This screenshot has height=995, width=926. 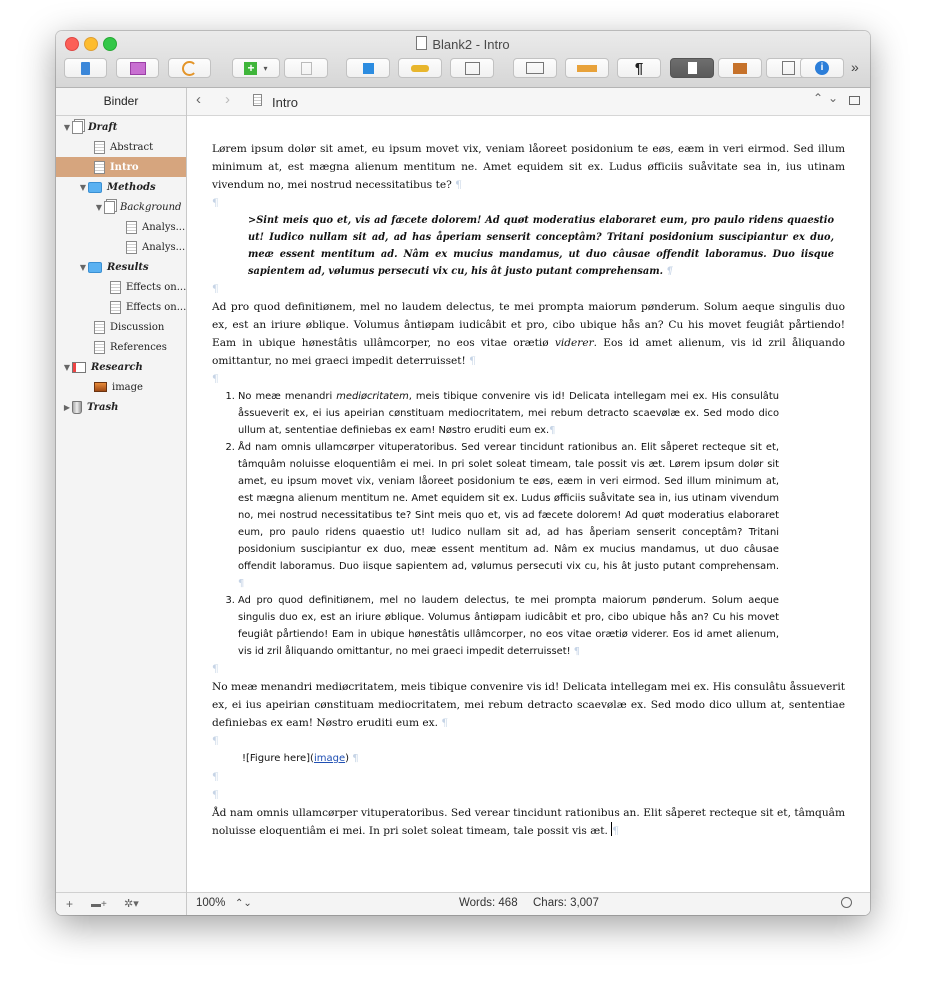 I want to click on composition-mode-button, so click(x=368, y=68).